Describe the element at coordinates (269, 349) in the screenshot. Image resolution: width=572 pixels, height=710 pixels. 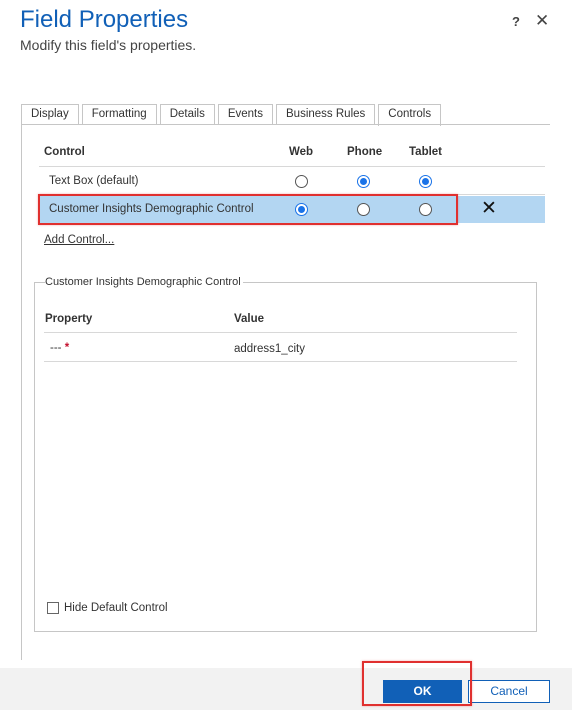
I see `property-row-value: address1_city` at that location.